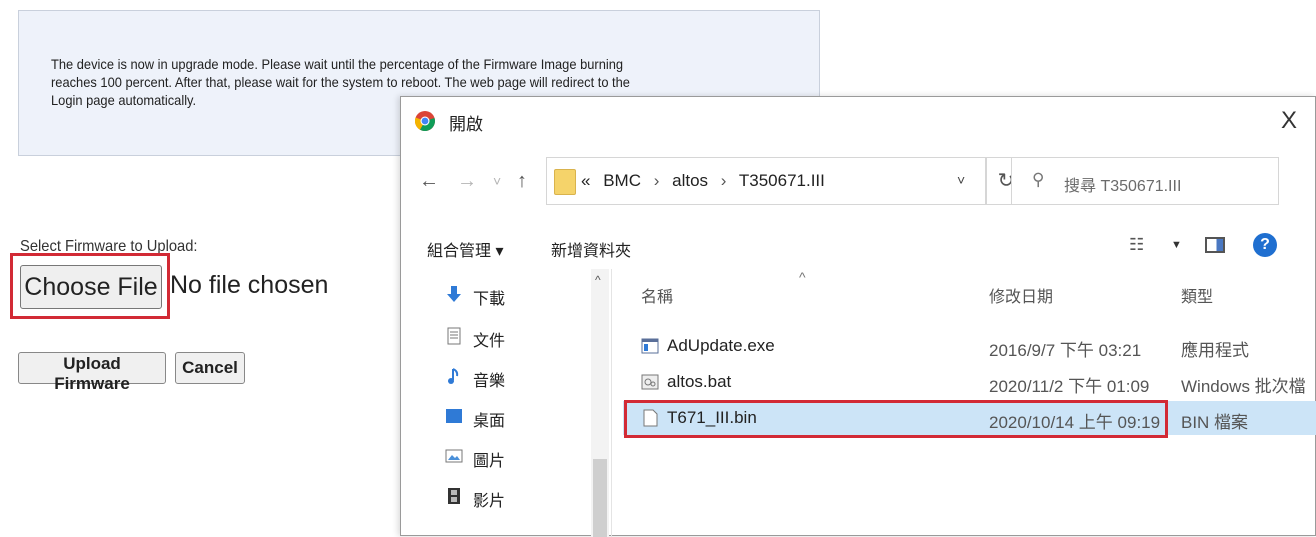  Describe the element at coordinates (1289, 121) in the screenshot. I see `close-icon: X` at that location.